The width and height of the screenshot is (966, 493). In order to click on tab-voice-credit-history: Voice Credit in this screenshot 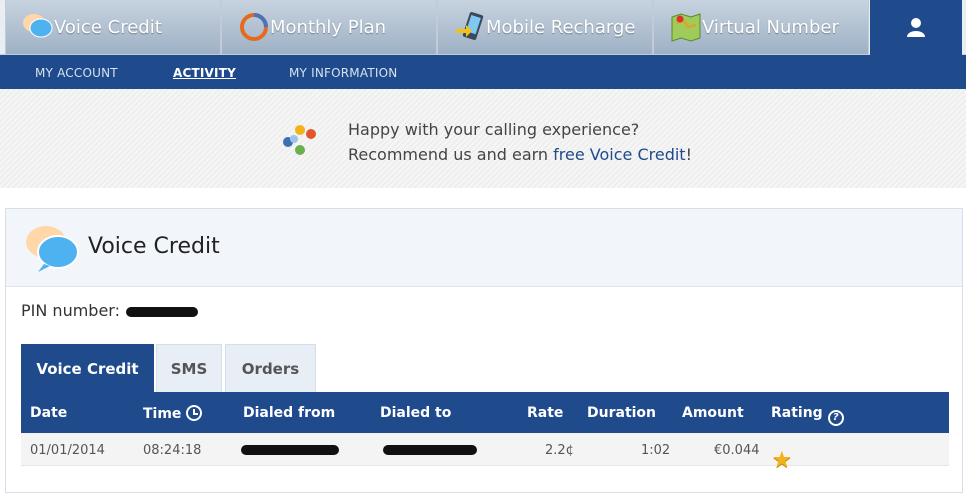, I will do `click(87, 368)`.